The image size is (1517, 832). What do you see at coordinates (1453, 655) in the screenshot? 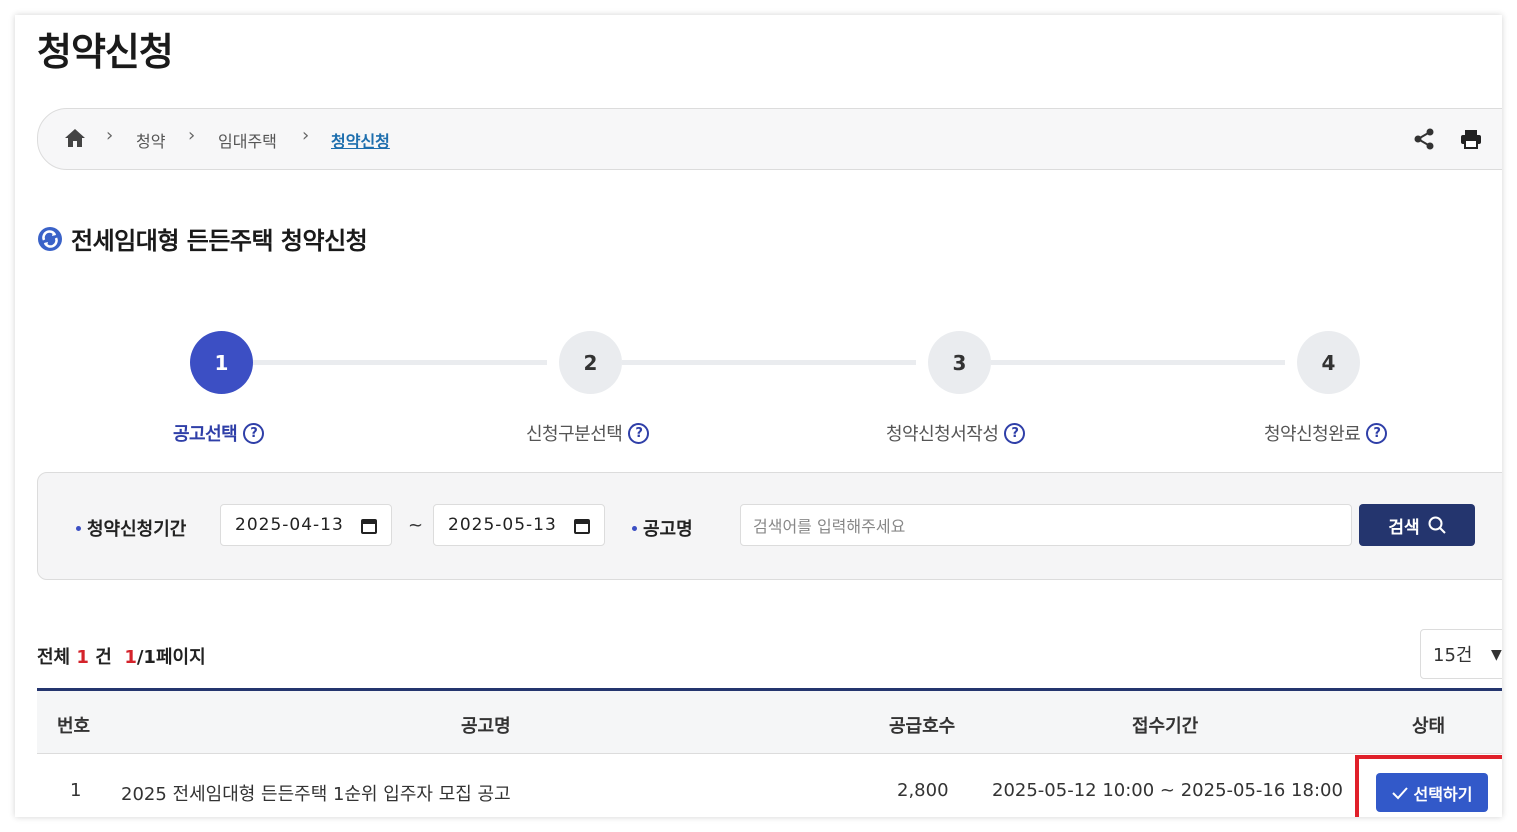
I see `per-page-value: 15건` at bounding box center [1453, 655].